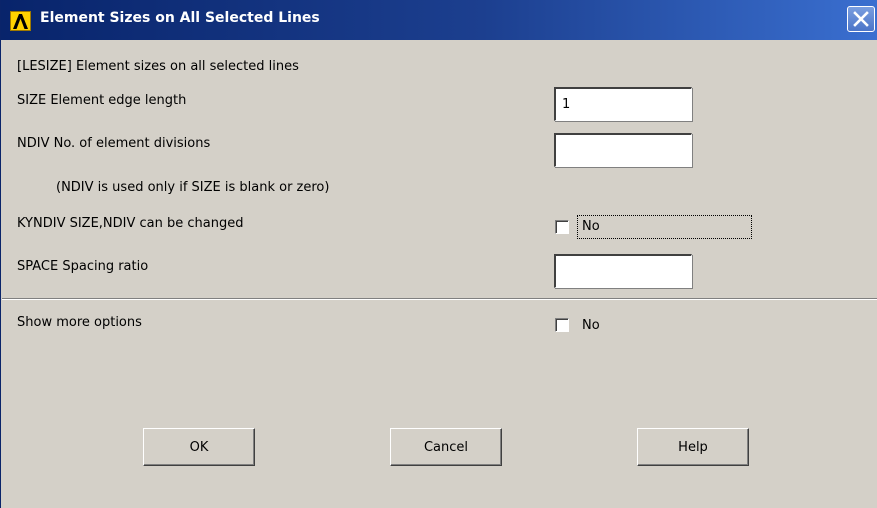 Image resolution: width=877 pixels, height=508 pixels. What do you see at coordinates (439, 20) in the screenshot?
I see `title-bar: Element Sizes on All Selected Lines` at bounding box center [439, 20].